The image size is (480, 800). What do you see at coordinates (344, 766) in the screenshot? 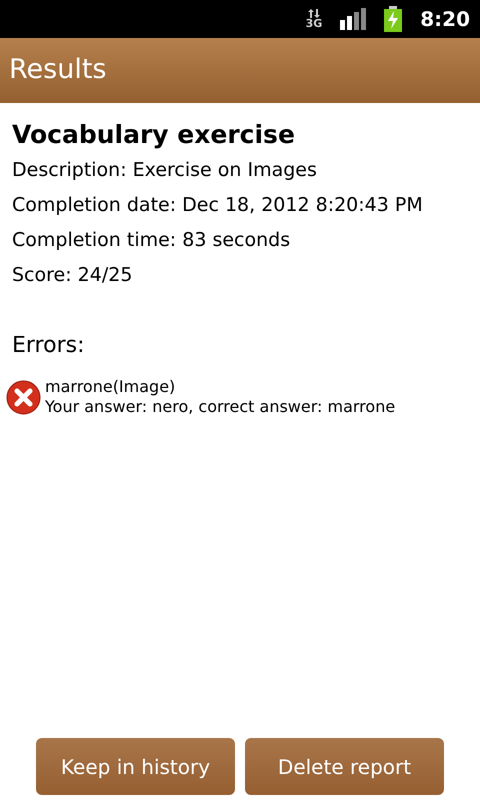
I see `action-button: Delete report` at bounding box center [344, 766].